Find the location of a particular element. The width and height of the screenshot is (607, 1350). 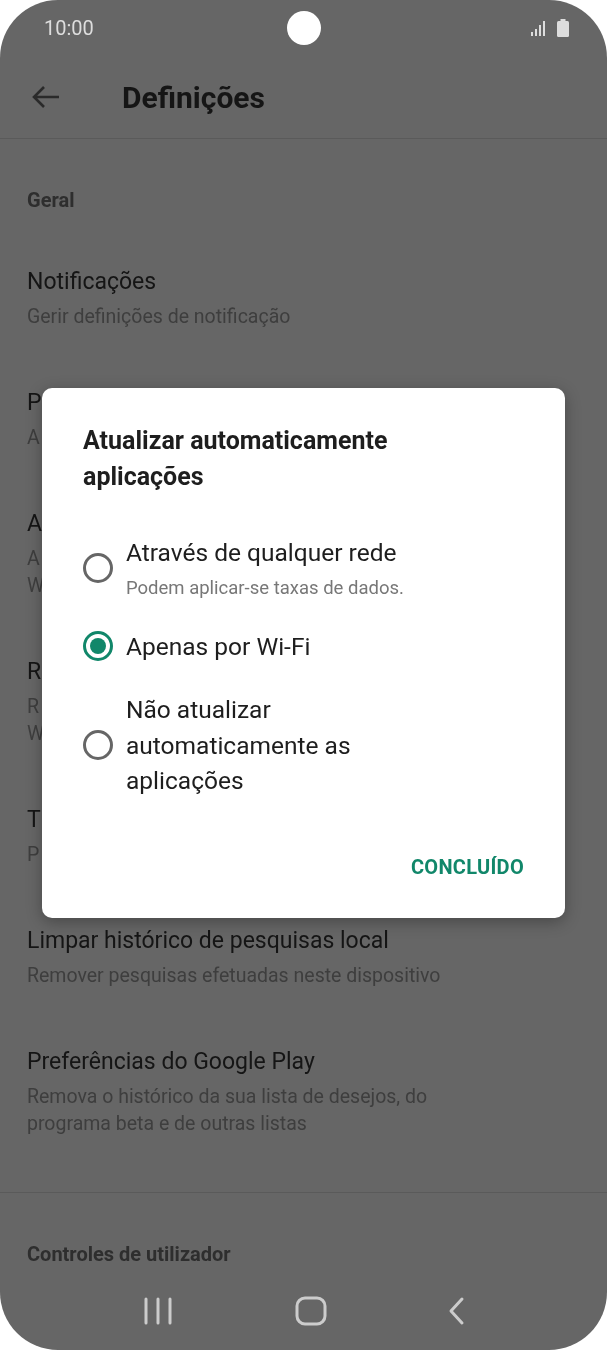

option-label: Não atualizar automaticamente as aplicações is located at coordinates (291, 745).